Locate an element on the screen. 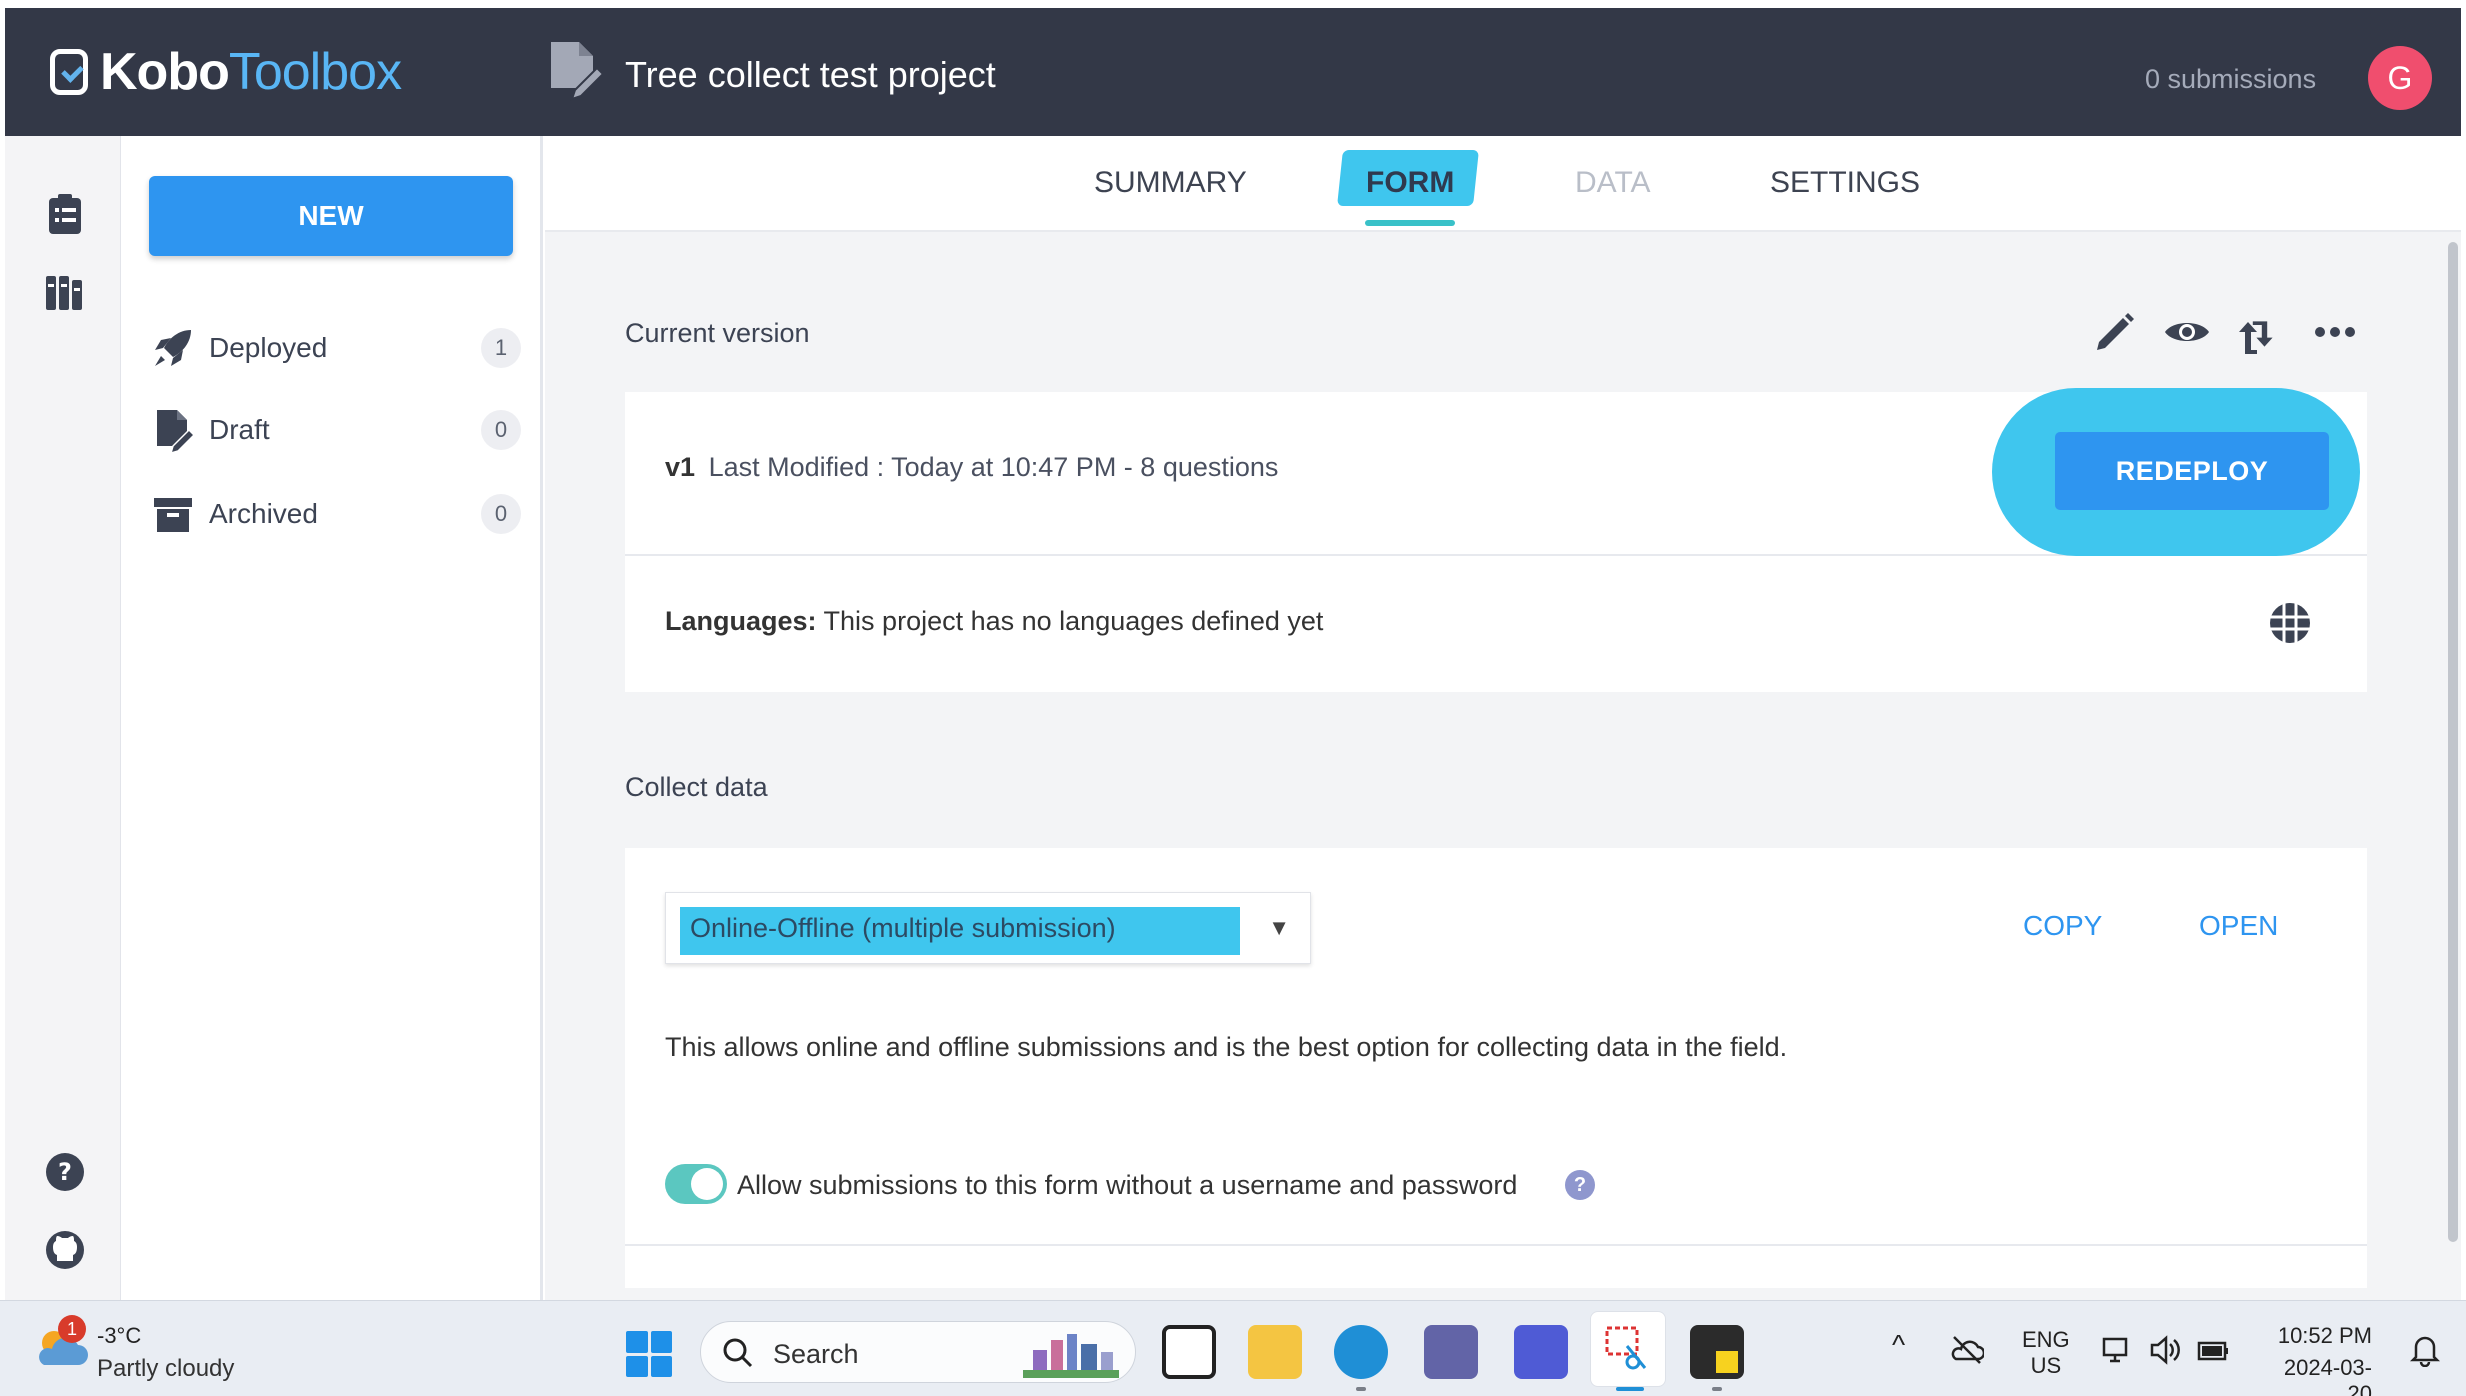 This screenshot has width=2466, height=1396. rocket-icon is located at coordinates (173, 348).